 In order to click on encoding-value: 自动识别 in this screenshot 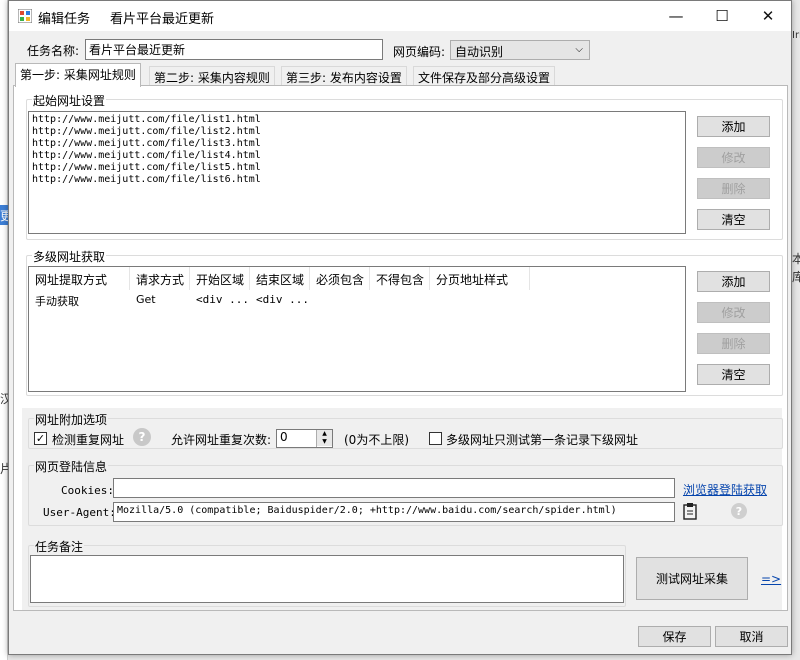, I will do `click(479, 52)`.